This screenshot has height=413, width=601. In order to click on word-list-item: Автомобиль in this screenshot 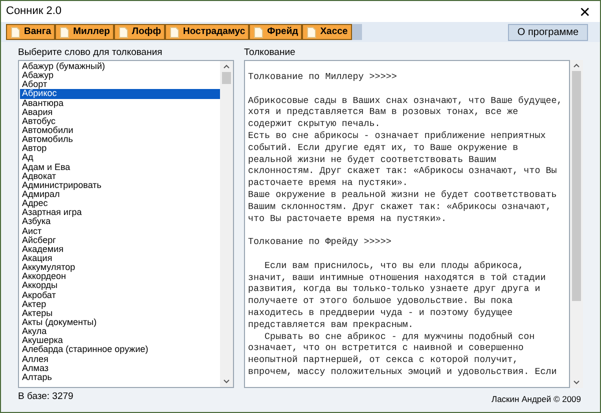, I will do `click(120, 139)`.